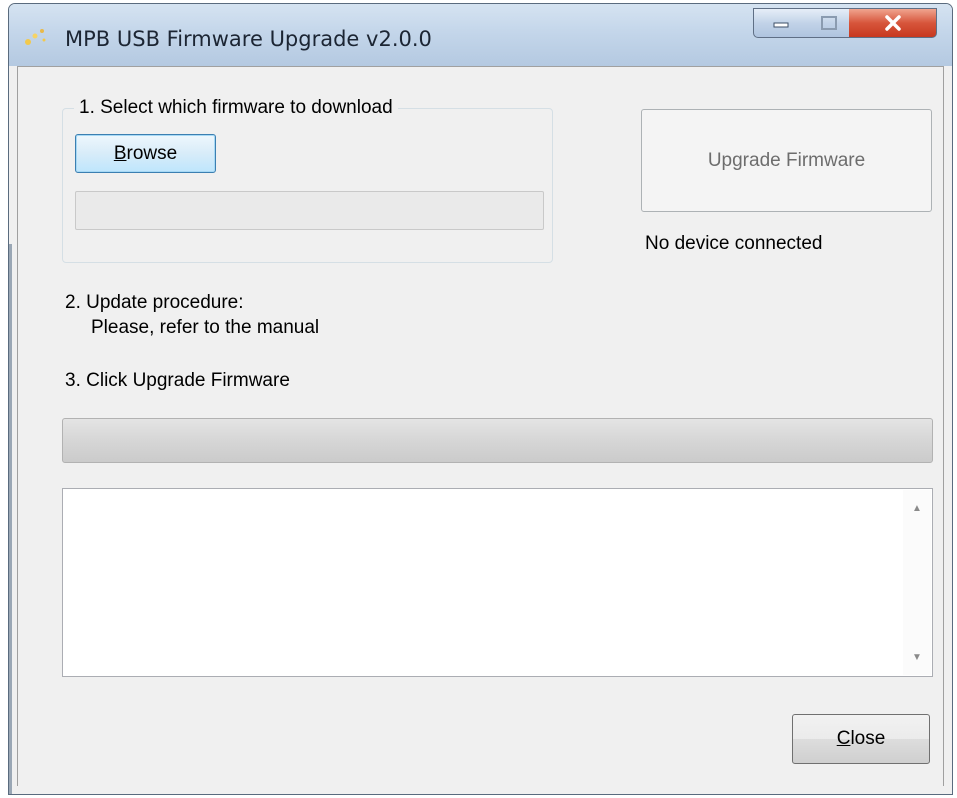 Image resolution: width=957 pixels, height=798 pixels. Describe the element at coordinates (309, 210) in the screenshot. I see `firmware-file-path-field` at that location.